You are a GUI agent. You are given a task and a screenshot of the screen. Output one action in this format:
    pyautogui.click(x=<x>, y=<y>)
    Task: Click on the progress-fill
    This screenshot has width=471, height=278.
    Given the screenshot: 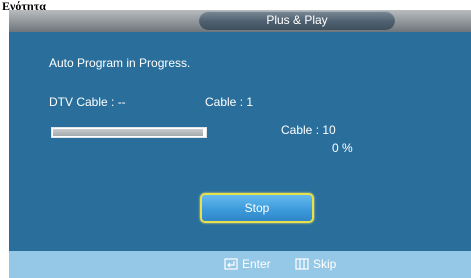 What is the action you would take?
    pyautogui.click(x=128, y=132)
    